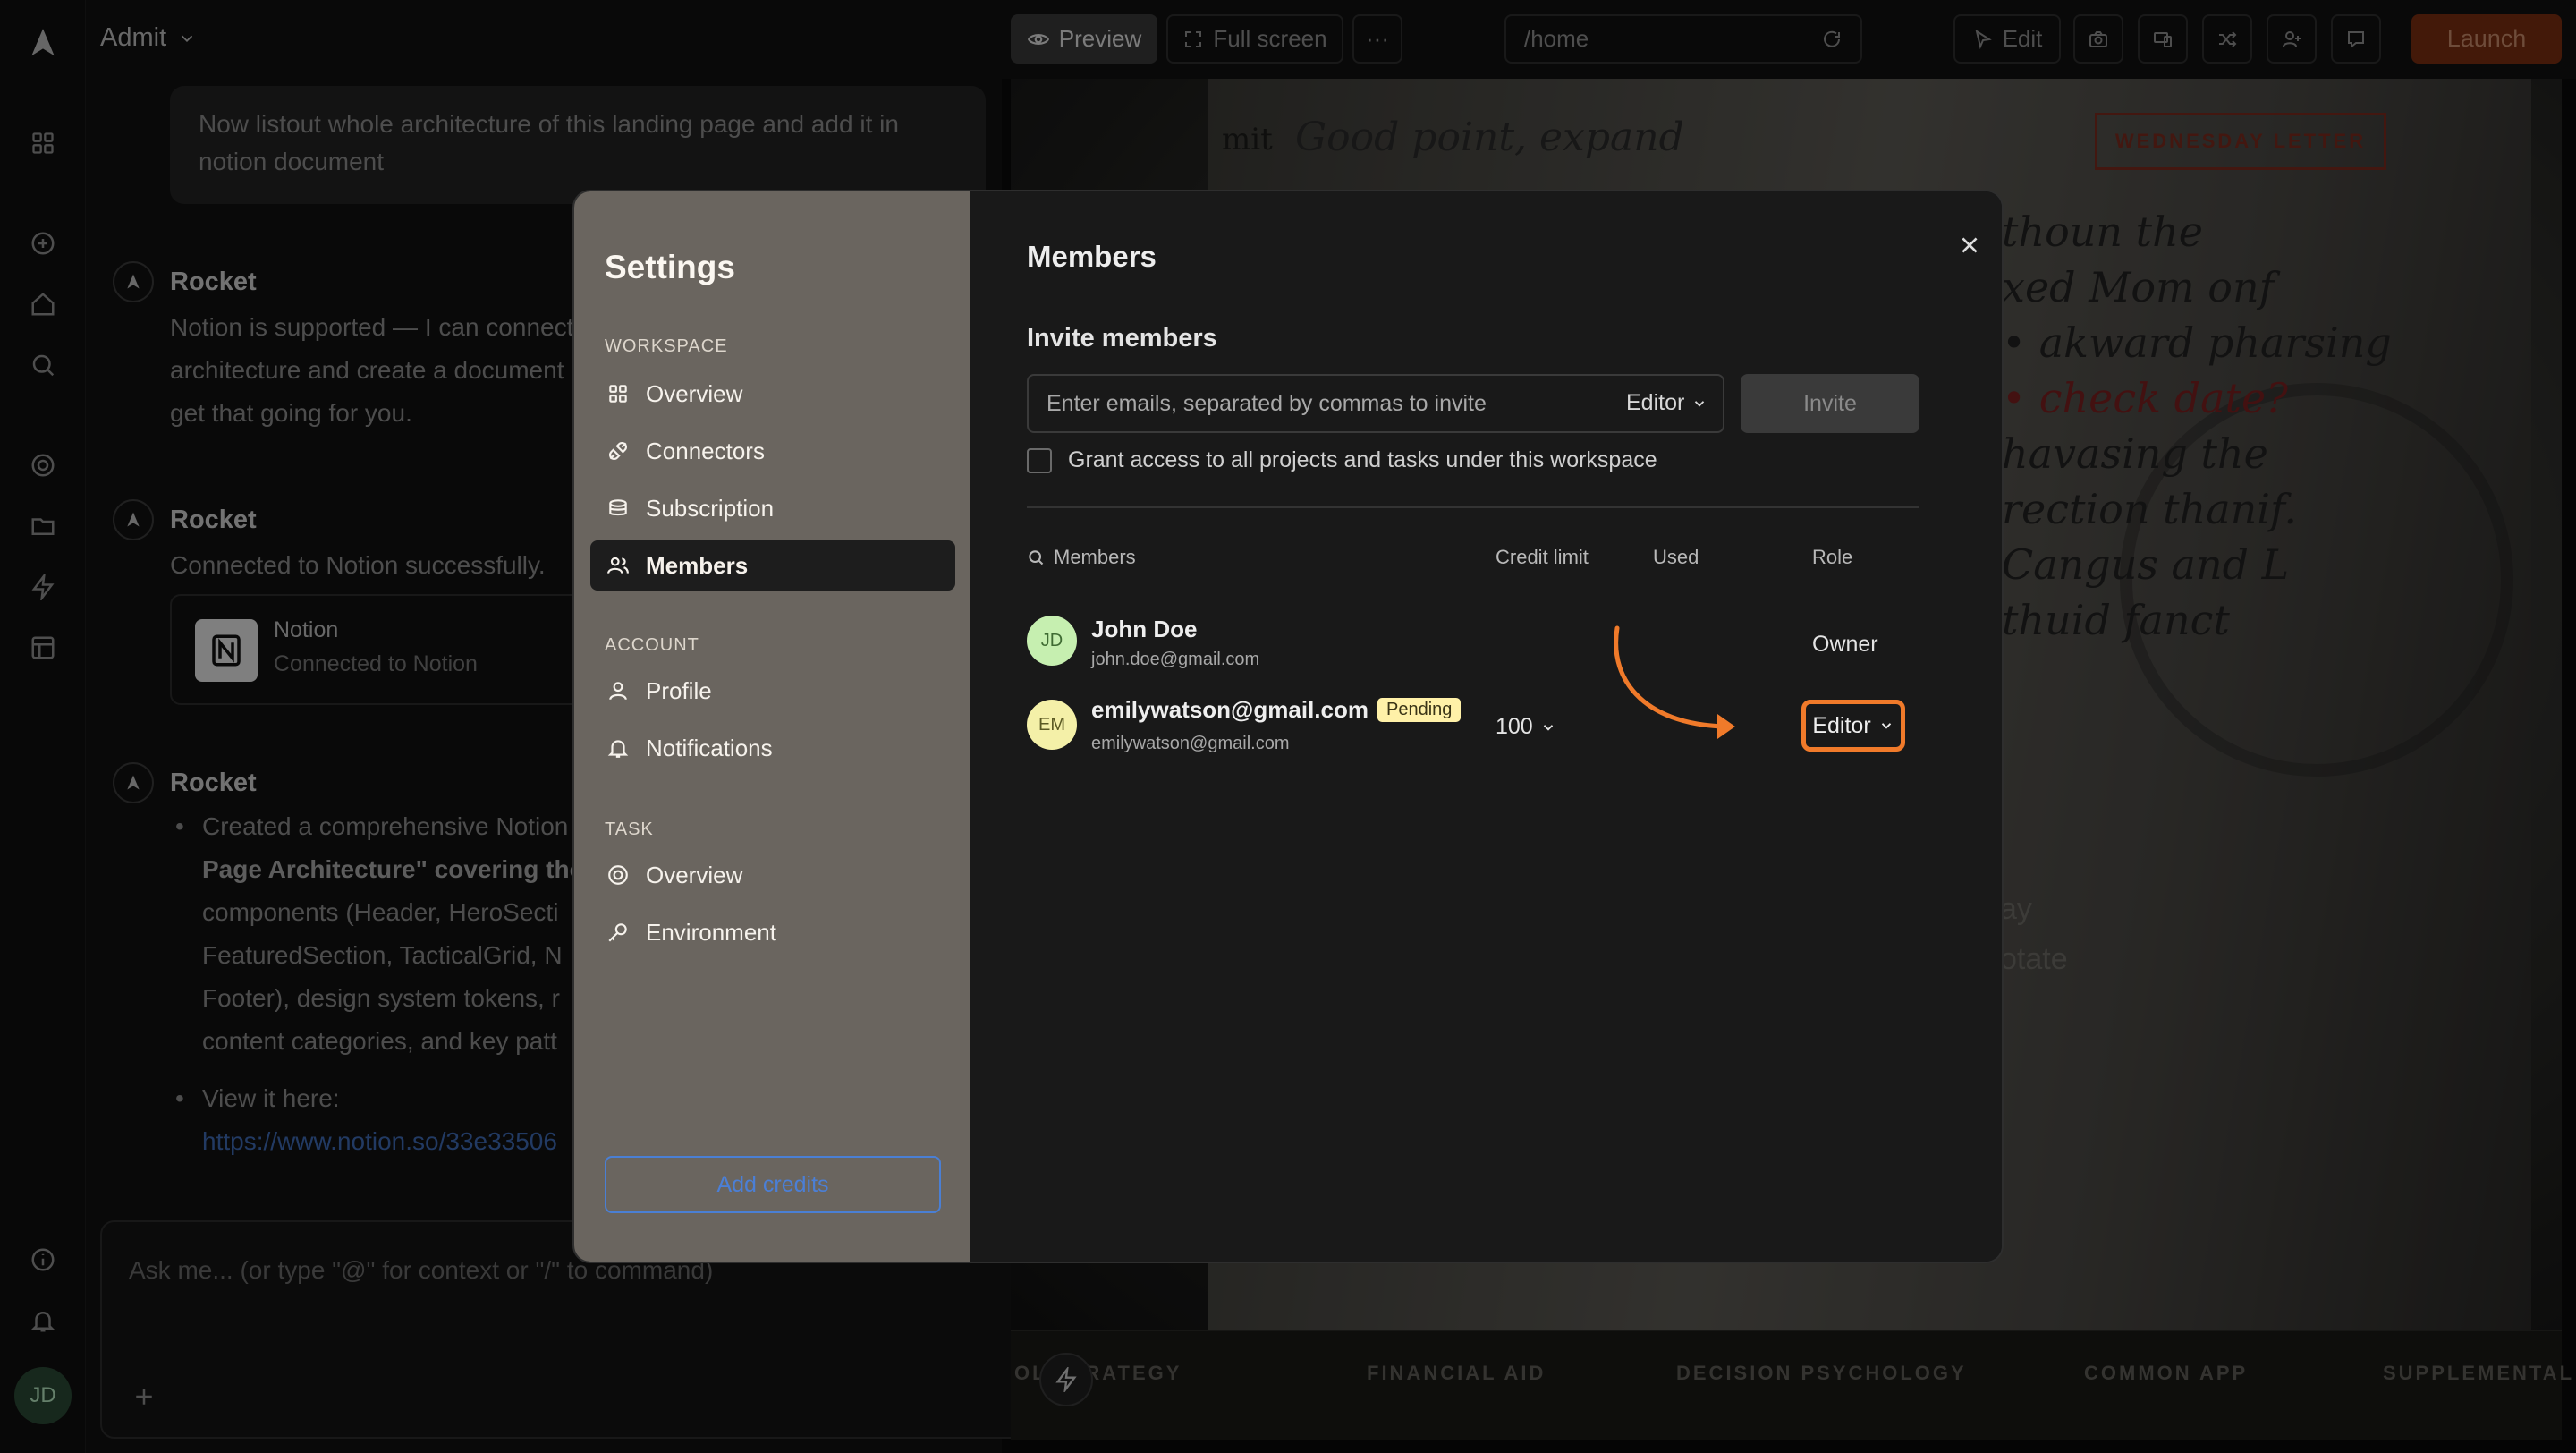  Describe the element at coordinates (1830, 403) in the screenshot. I see `invite-button: Invite` at that location.